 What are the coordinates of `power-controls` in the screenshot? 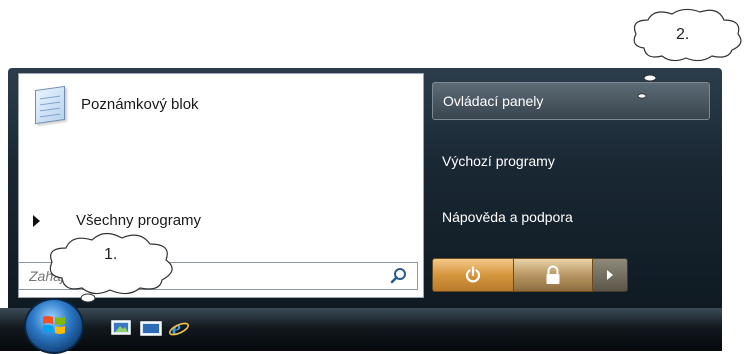 It's located at (530, 275).